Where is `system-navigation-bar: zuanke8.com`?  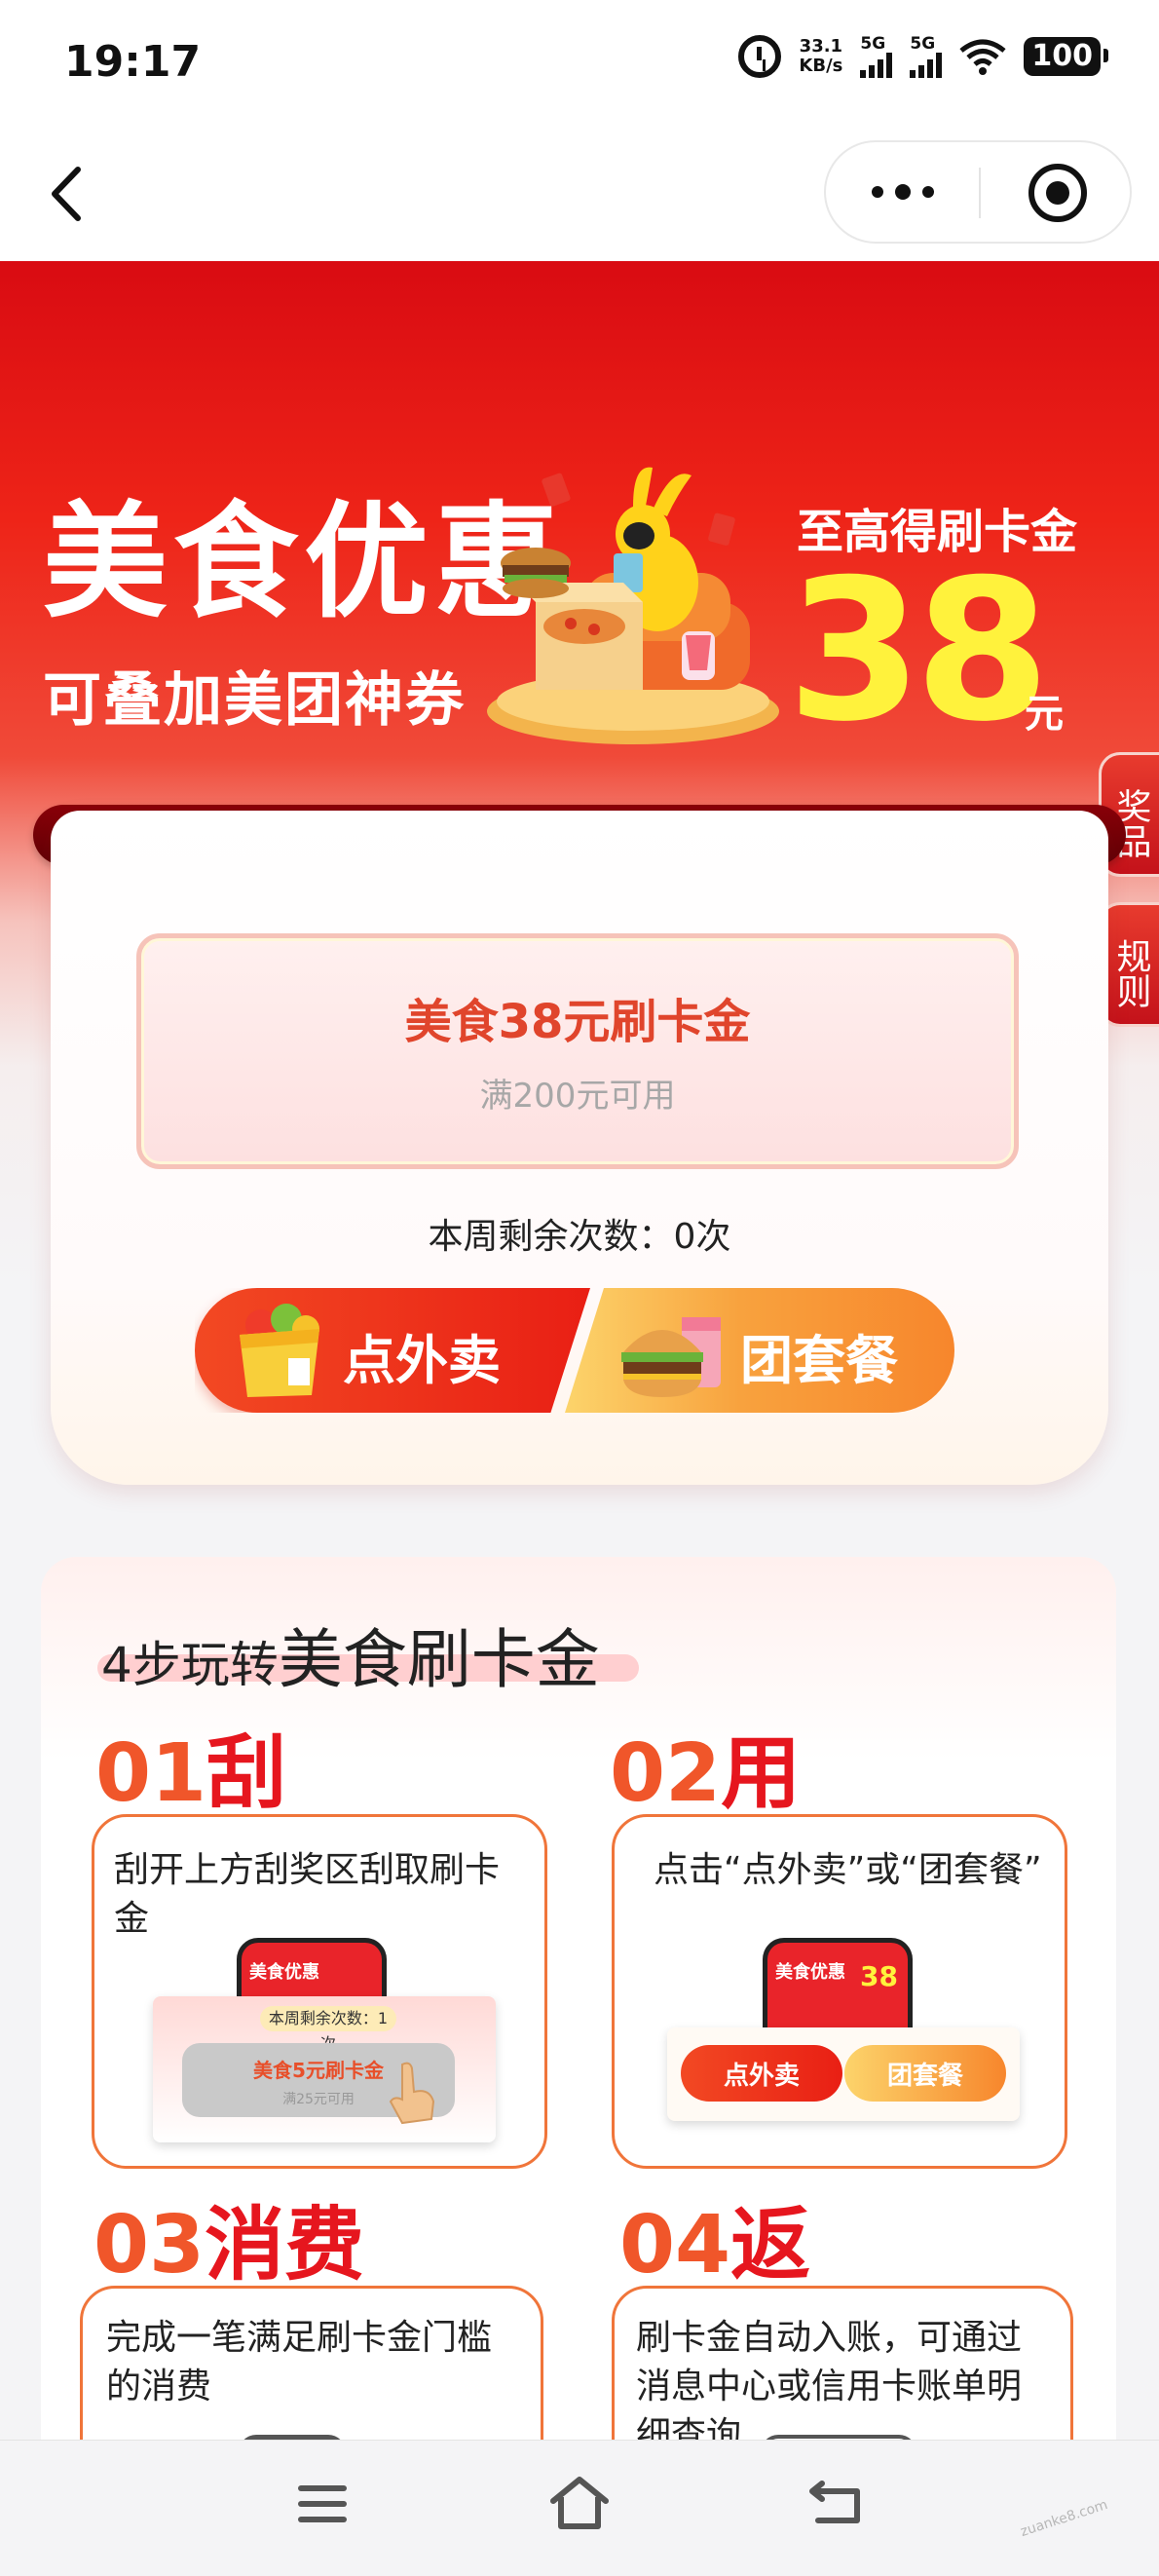 system-navigation-bar: zuanke8.com is located at coordinates (579, 2508).